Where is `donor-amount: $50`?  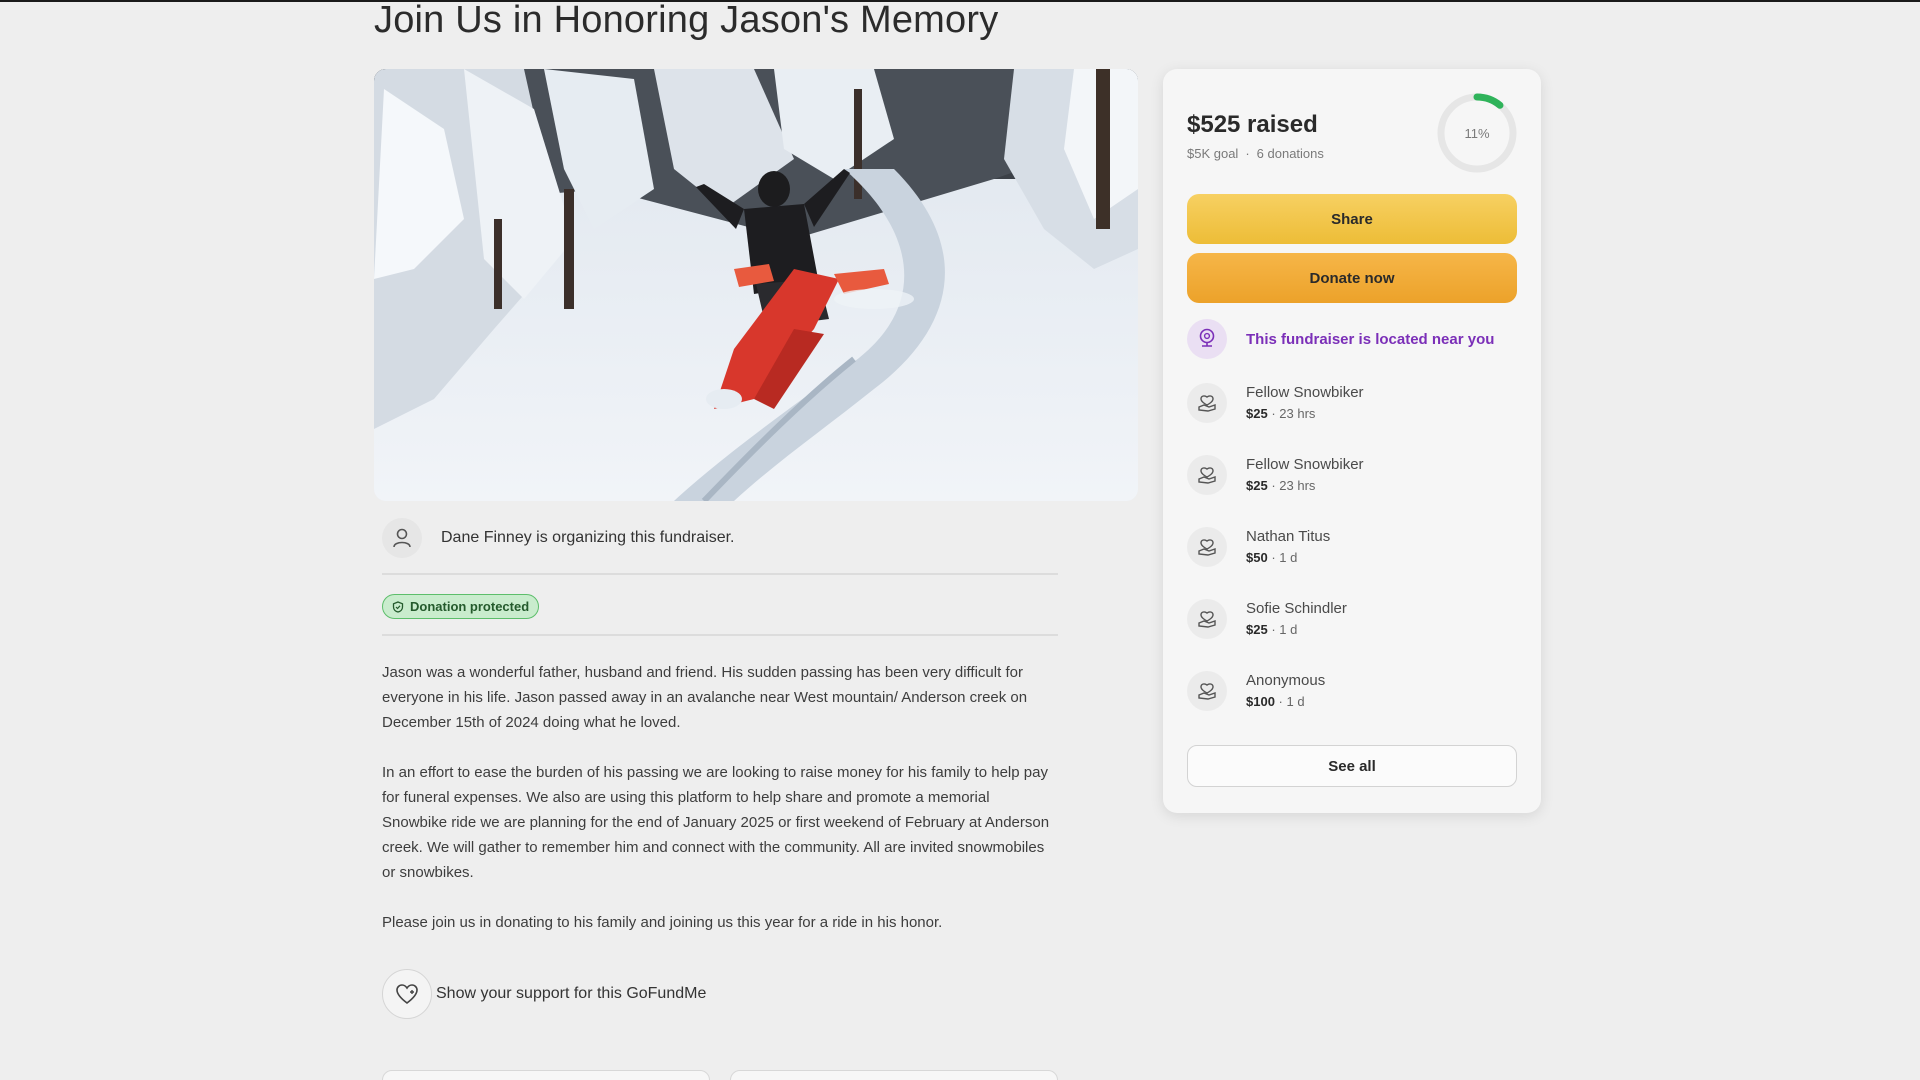
donor-amount: $50 is located at coordinates (1257, 557).